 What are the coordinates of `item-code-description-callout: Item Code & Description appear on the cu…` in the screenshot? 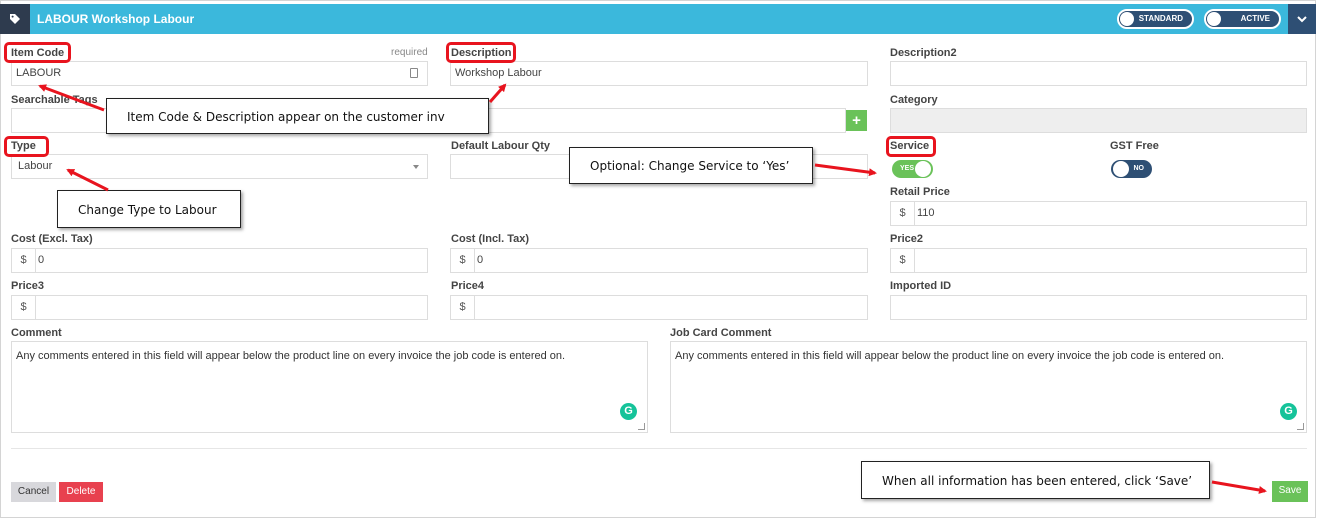 It's located at (297, 116).